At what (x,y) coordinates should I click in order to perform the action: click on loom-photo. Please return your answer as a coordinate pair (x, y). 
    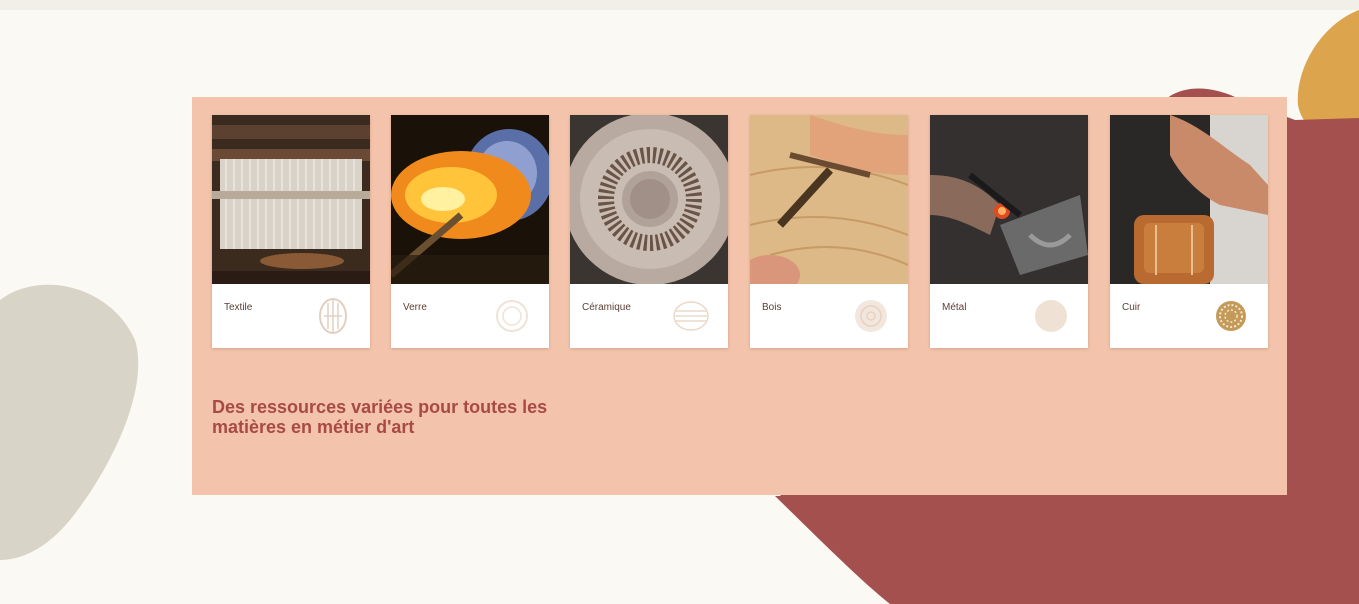
    Looking at the image, I should click on (291, 199).